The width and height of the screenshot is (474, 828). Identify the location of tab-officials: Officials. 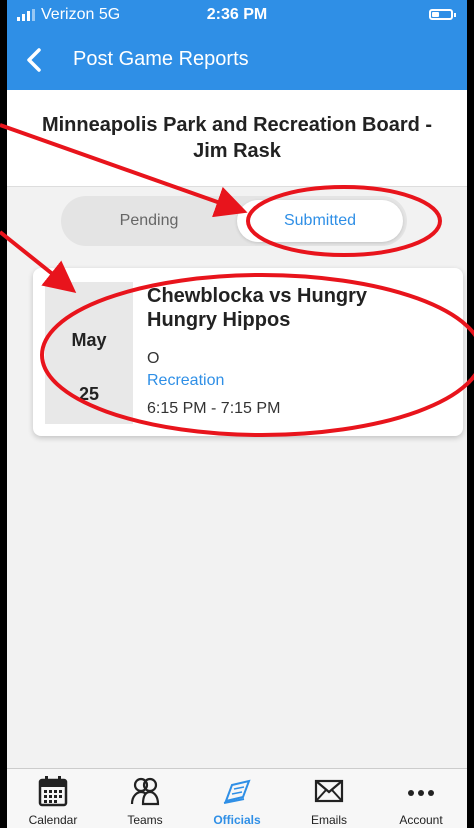
(237, 798).